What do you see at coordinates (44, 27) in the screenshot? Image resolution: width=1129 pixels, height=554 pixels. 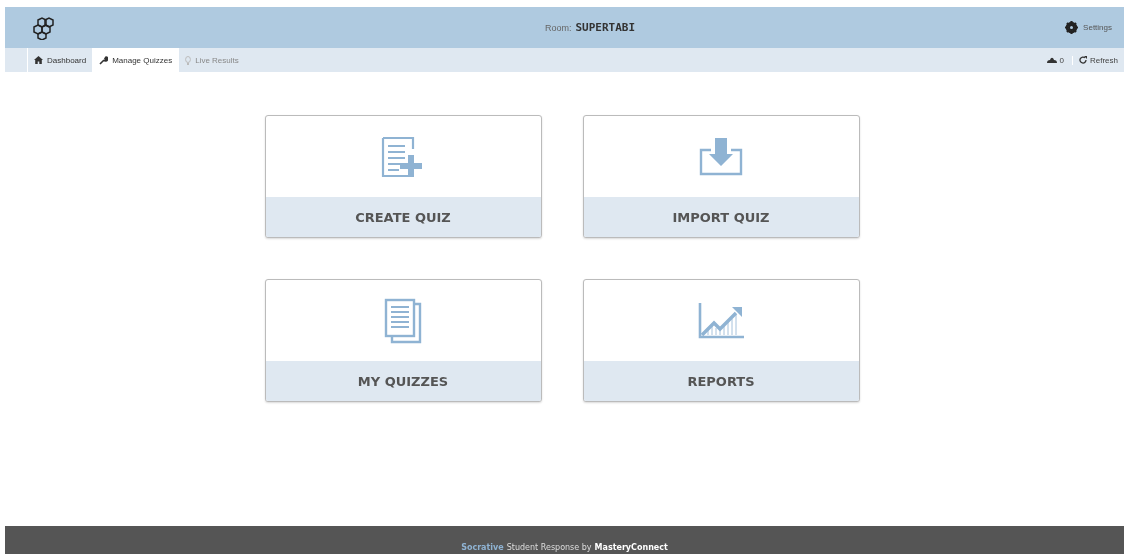 I see `hexagon-logo-icon` at bounding box center [44, 27].